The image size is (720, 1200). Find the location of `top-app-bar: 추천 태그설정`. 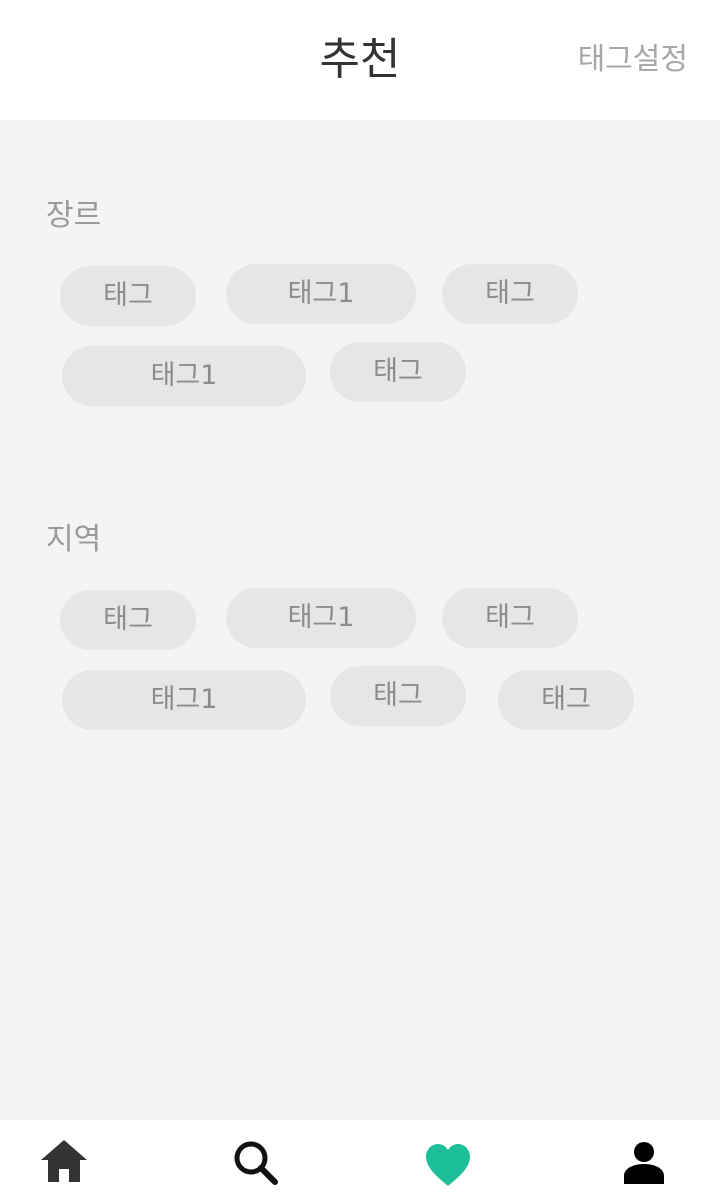

top-app-bar: 추천 태그설정 is located at coordinates (360, 60).